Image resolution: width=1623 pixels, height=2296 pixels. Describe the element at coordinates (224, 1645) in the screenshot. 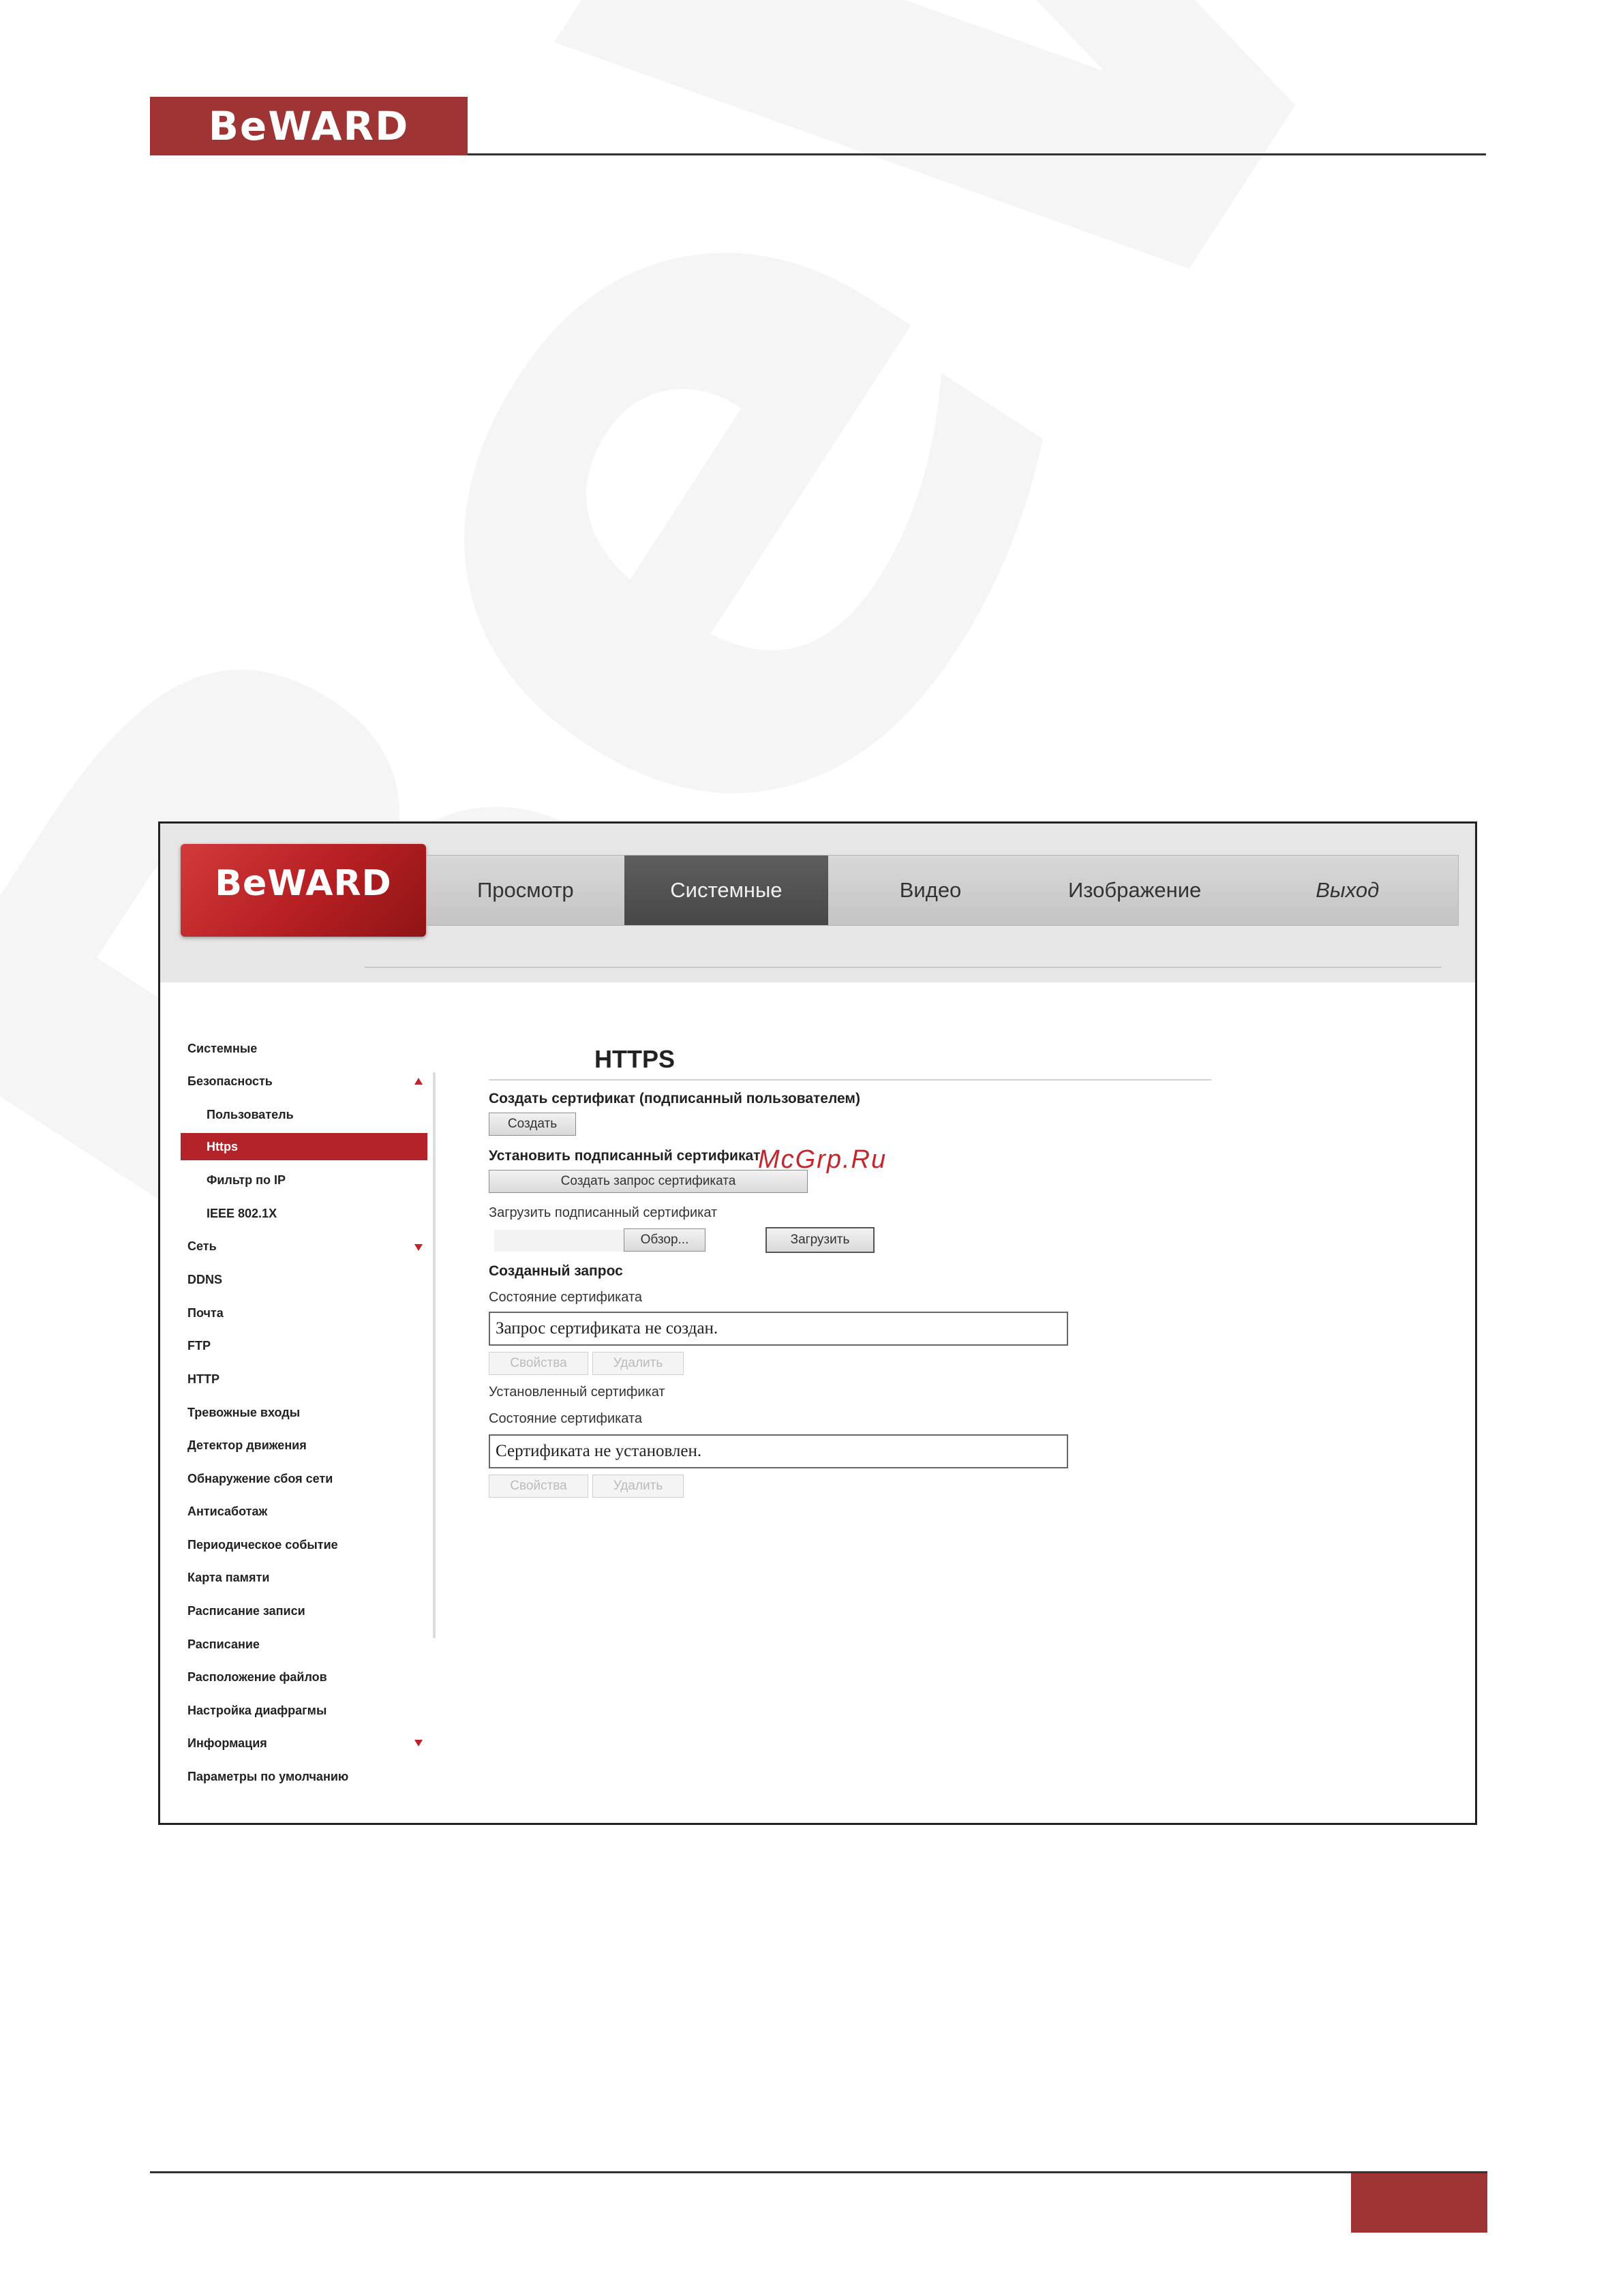

I see `sidebar-item-schedule: Расписание` at that location.